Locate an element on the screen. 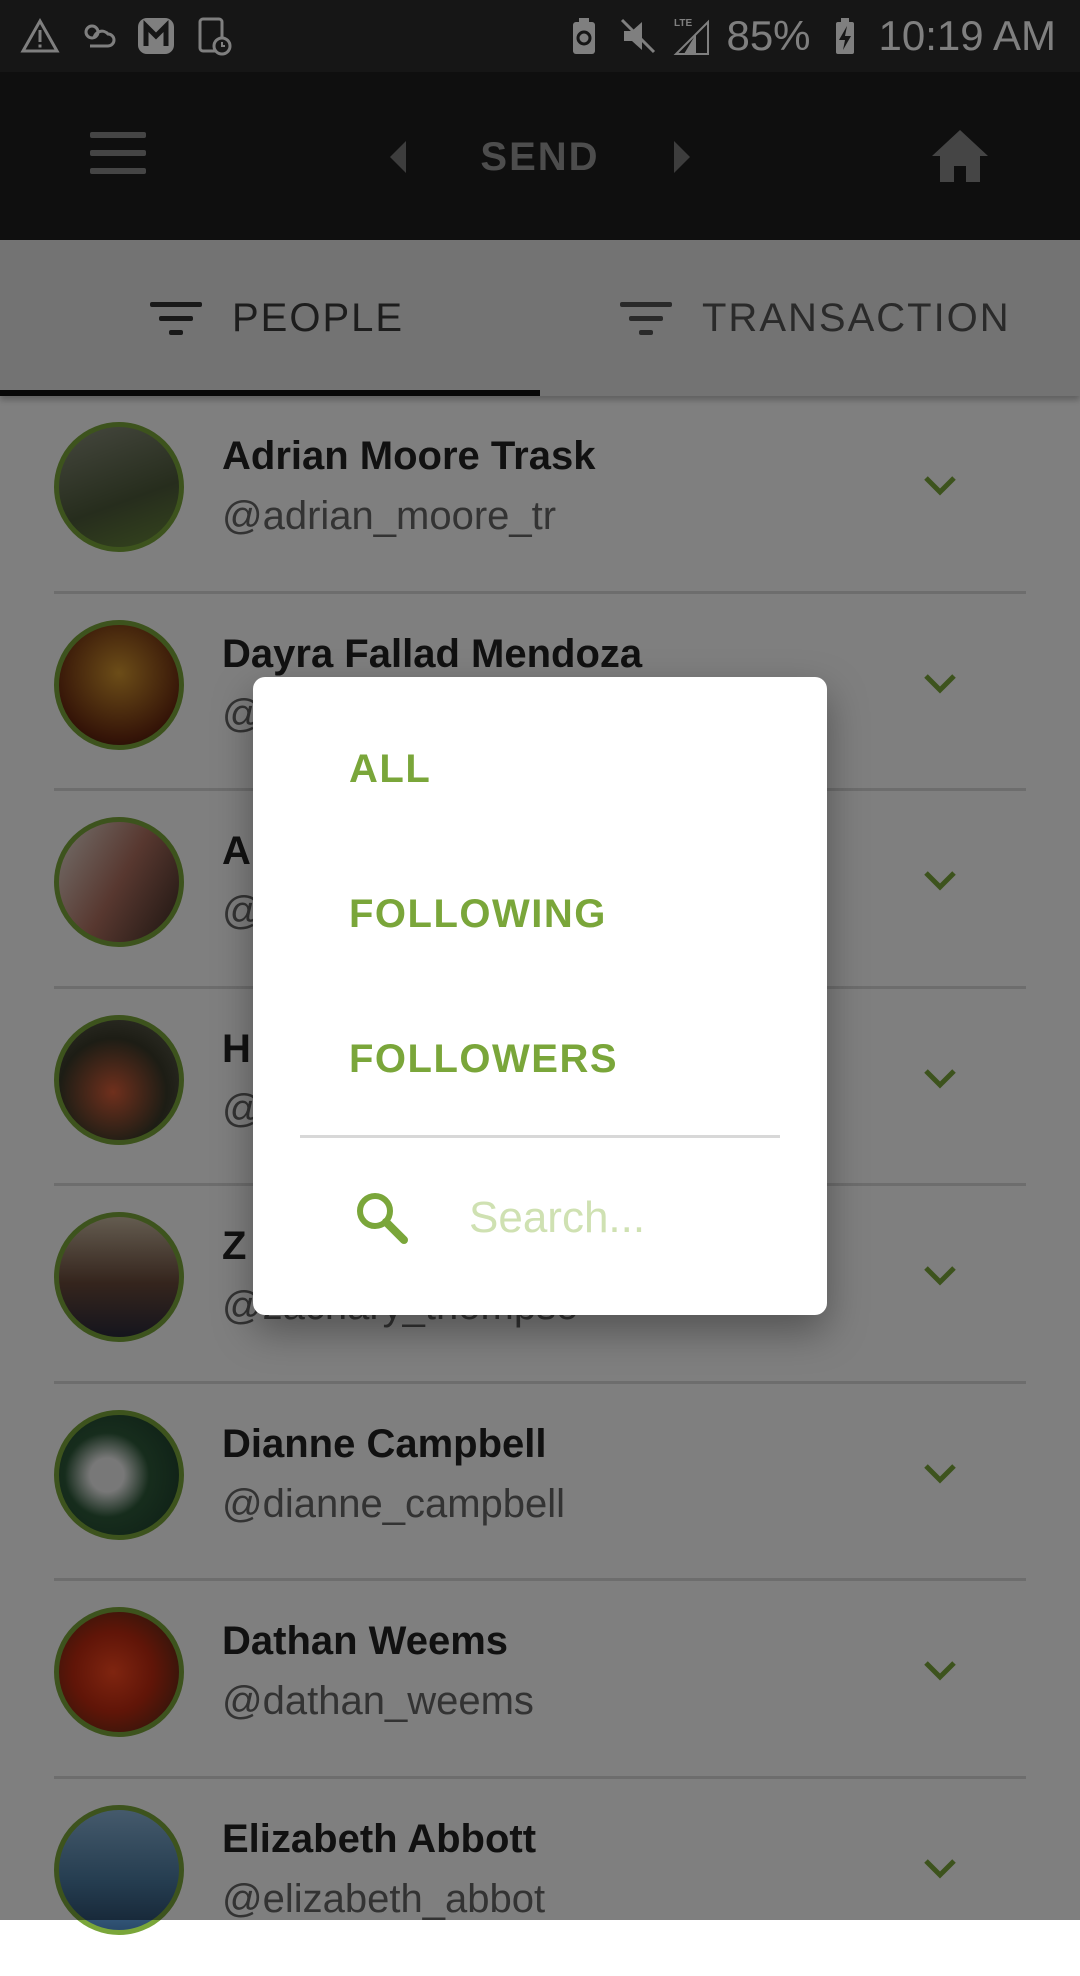 The width and height of the screenshot is (1080, 1976). search-icon is located at coordinates (381, 1217).